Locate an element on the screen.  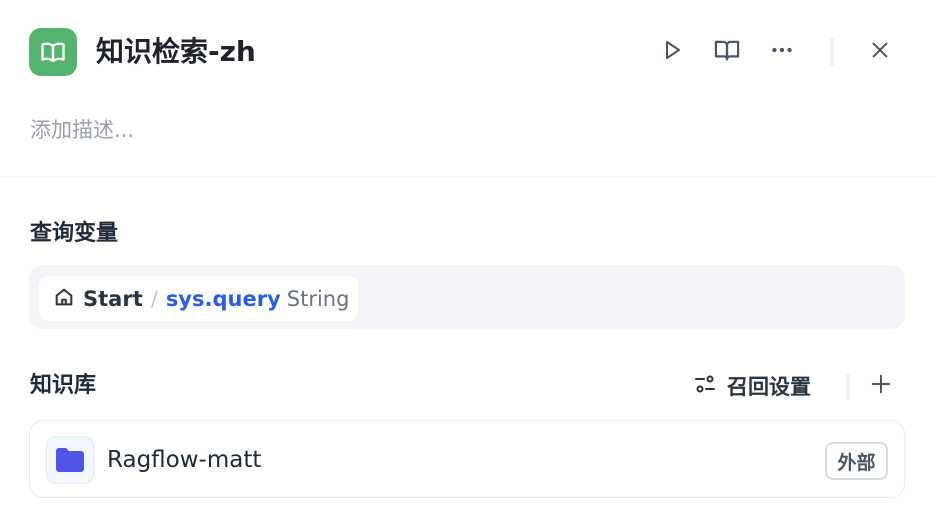
add-knowledge-button is located at coordinates (881, 386).